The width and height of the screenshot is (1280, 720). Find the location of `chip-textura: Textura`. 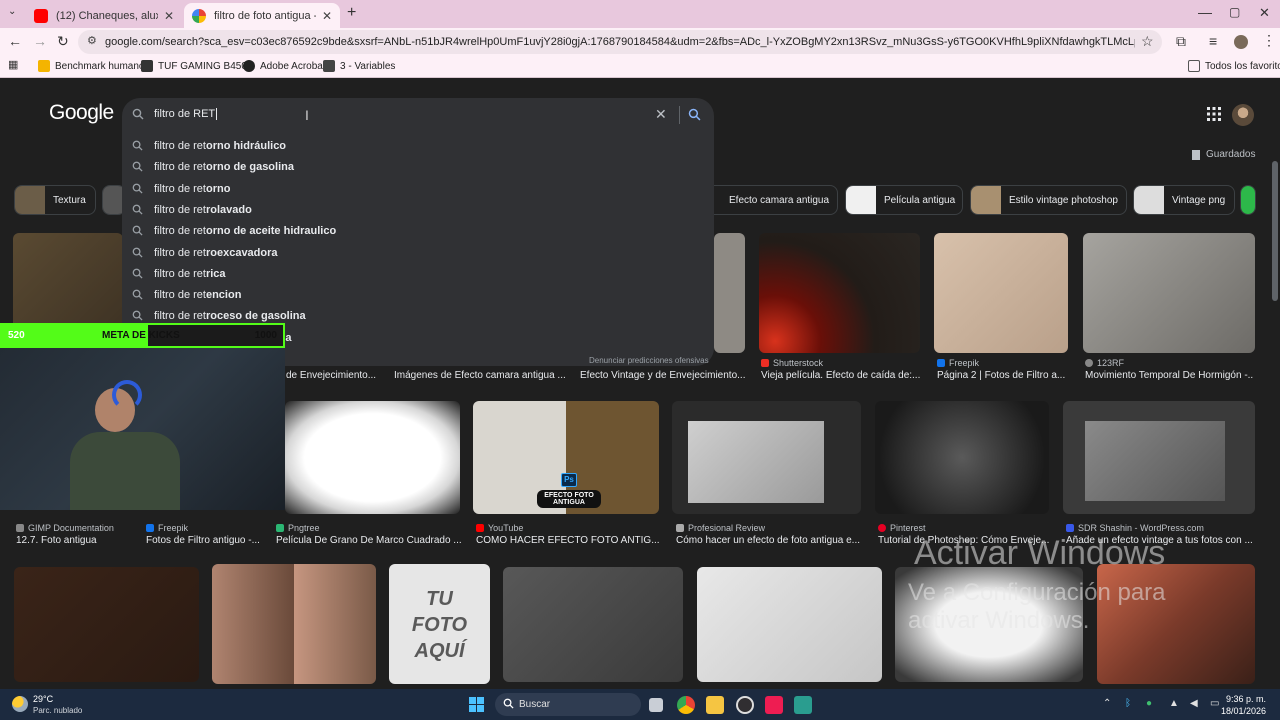

chip-textura: Textura is located at coordinates (55, 200).